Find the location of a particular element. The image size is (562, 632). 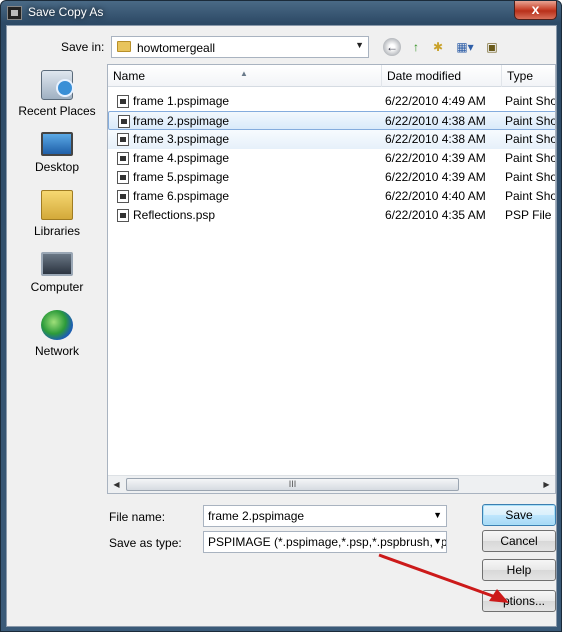

psp-file-icon is located at coordinates (123, 215).